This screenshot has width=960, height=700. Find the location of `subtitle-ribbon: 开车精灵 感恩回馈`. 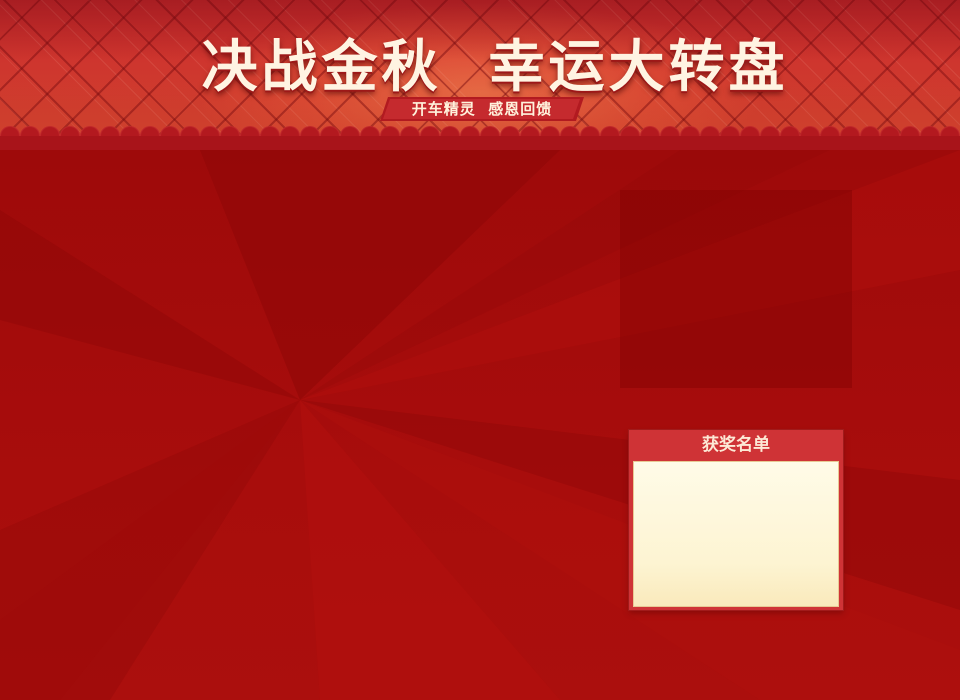

subtitle-ribbon: 开车精灵 感恩回馈 is located at coordinates (482, 109).